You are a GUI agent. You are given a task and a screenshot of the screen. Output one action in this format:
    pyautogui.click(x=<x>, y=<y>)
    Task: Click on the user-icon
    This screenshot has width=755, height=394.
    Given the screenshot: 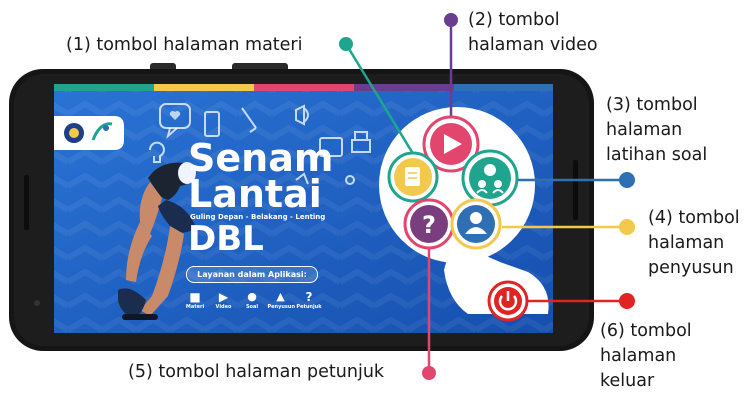 What is the action you would take?
    pyautogui.click(x=476, y=218)
    